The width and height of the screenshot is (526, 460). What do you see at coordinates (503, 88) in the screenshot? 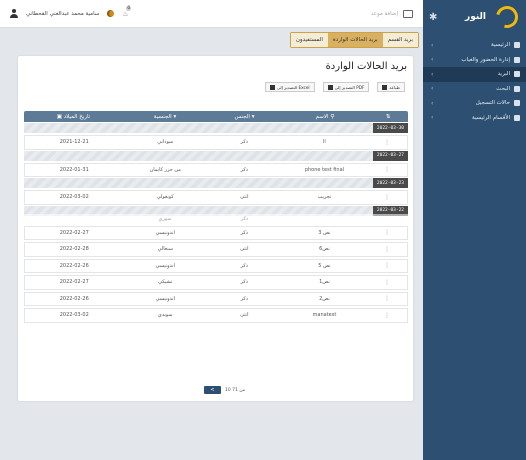
I see `sidebar-item-label: البحث` at bounding box center [503, 88].